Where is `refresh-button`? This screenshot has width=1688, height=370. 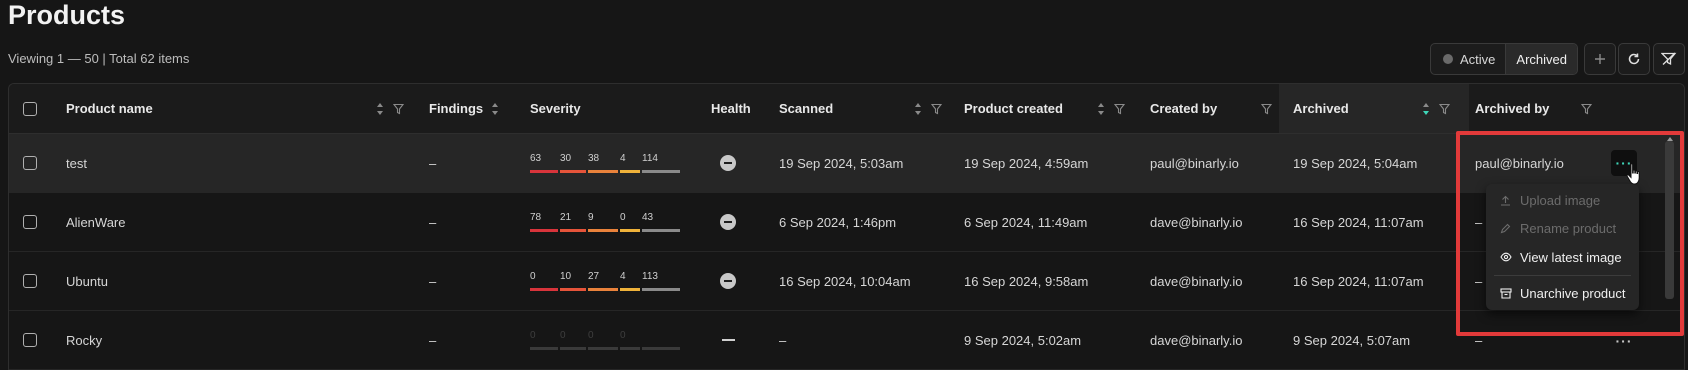 refresh-button is located at coordinates (1634, 59).